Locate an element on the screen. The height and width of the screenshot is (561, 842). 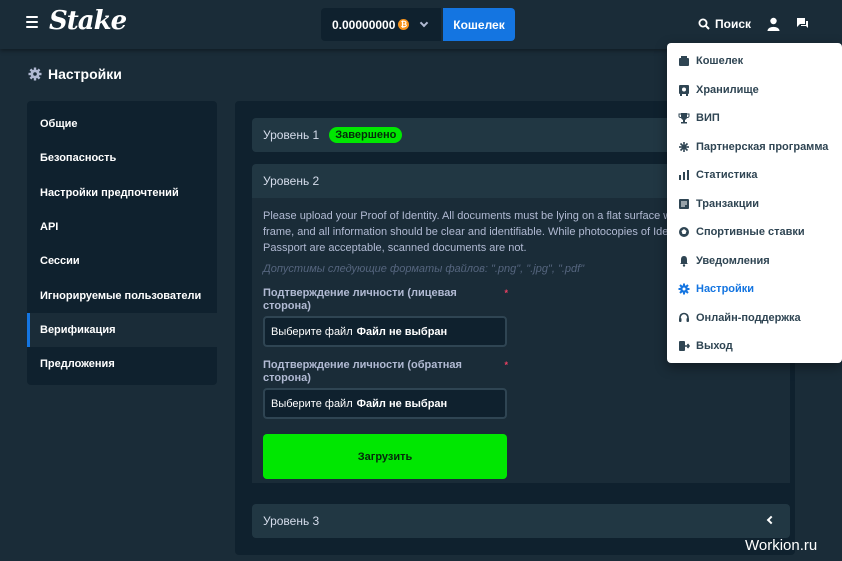
sidebar-item-api: API is located at coordinates (122, 227).